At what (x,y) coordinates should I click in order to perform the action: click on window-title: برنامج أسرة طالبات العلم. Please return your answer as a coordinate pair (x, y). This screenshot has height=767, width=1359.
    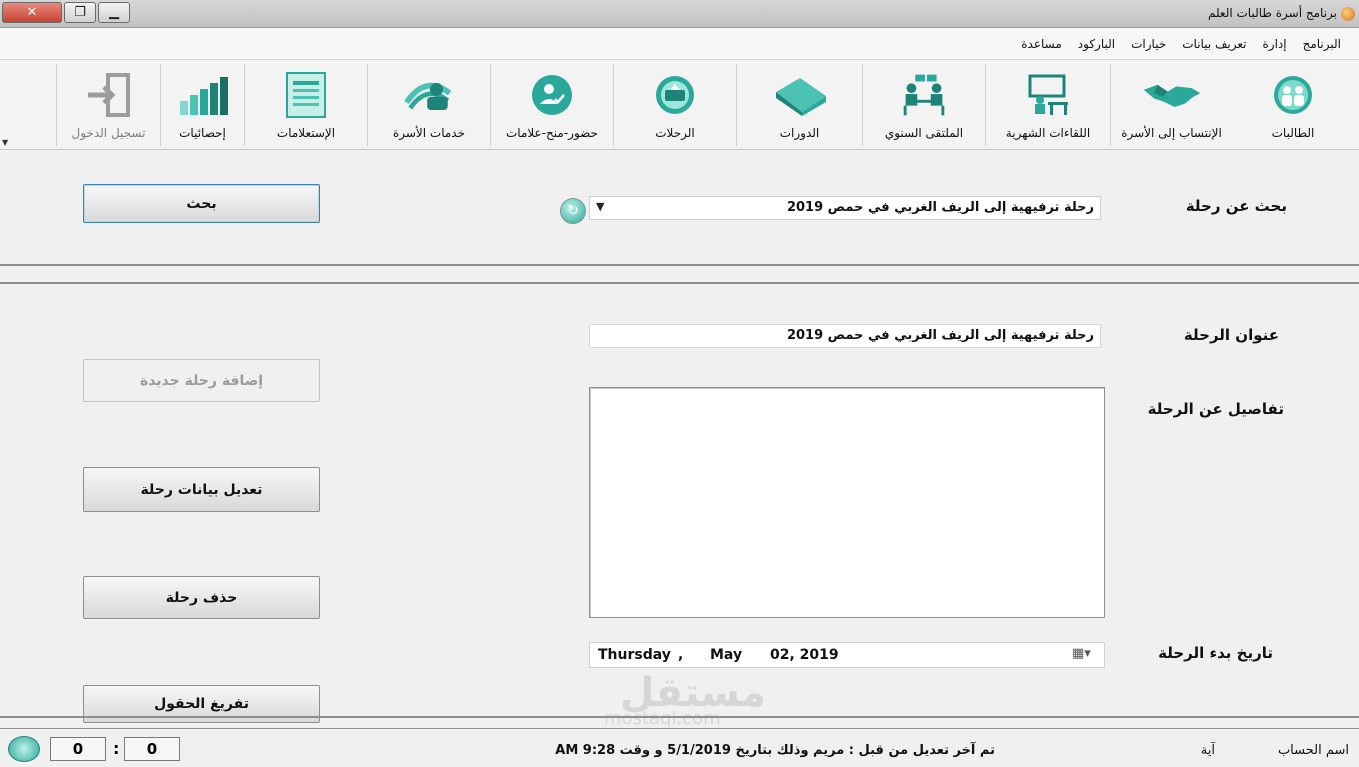
    Looking at the image, I should click on (1272, 13).